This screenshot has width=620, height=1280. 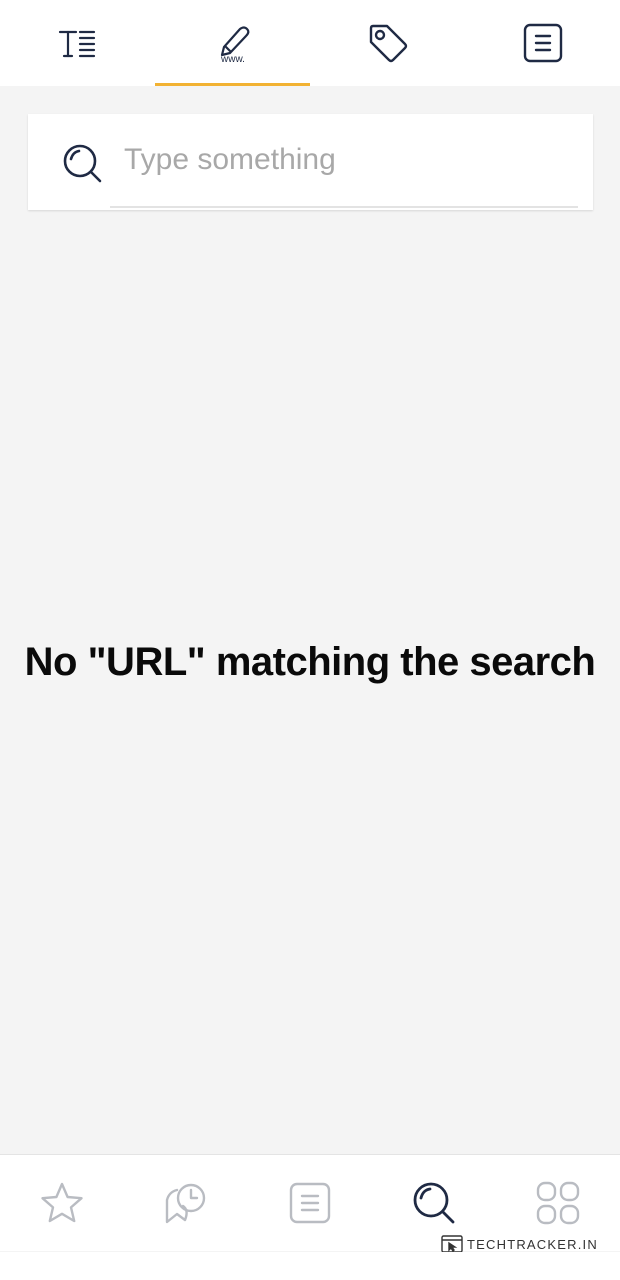 I want to click on empty-state-message: No "URL" matching the search, so click(x=310, y=662).